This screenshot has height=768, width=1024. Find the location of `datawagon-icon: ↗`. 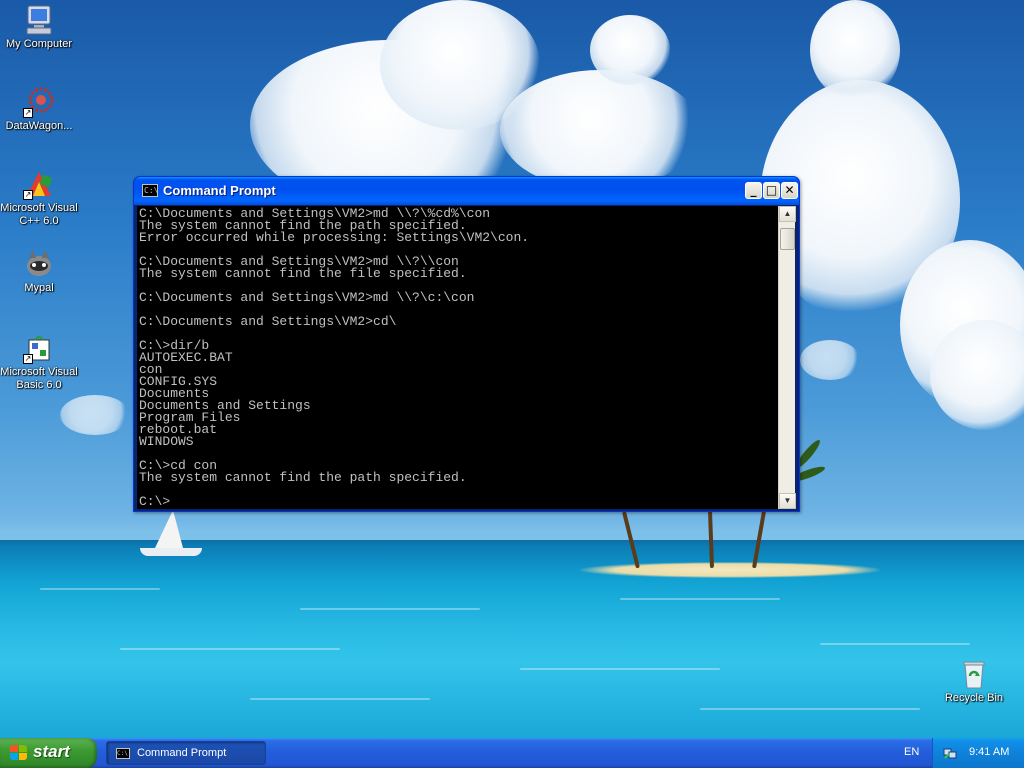

datawagon-icon: ↗ is located at coordinates (39, 102).